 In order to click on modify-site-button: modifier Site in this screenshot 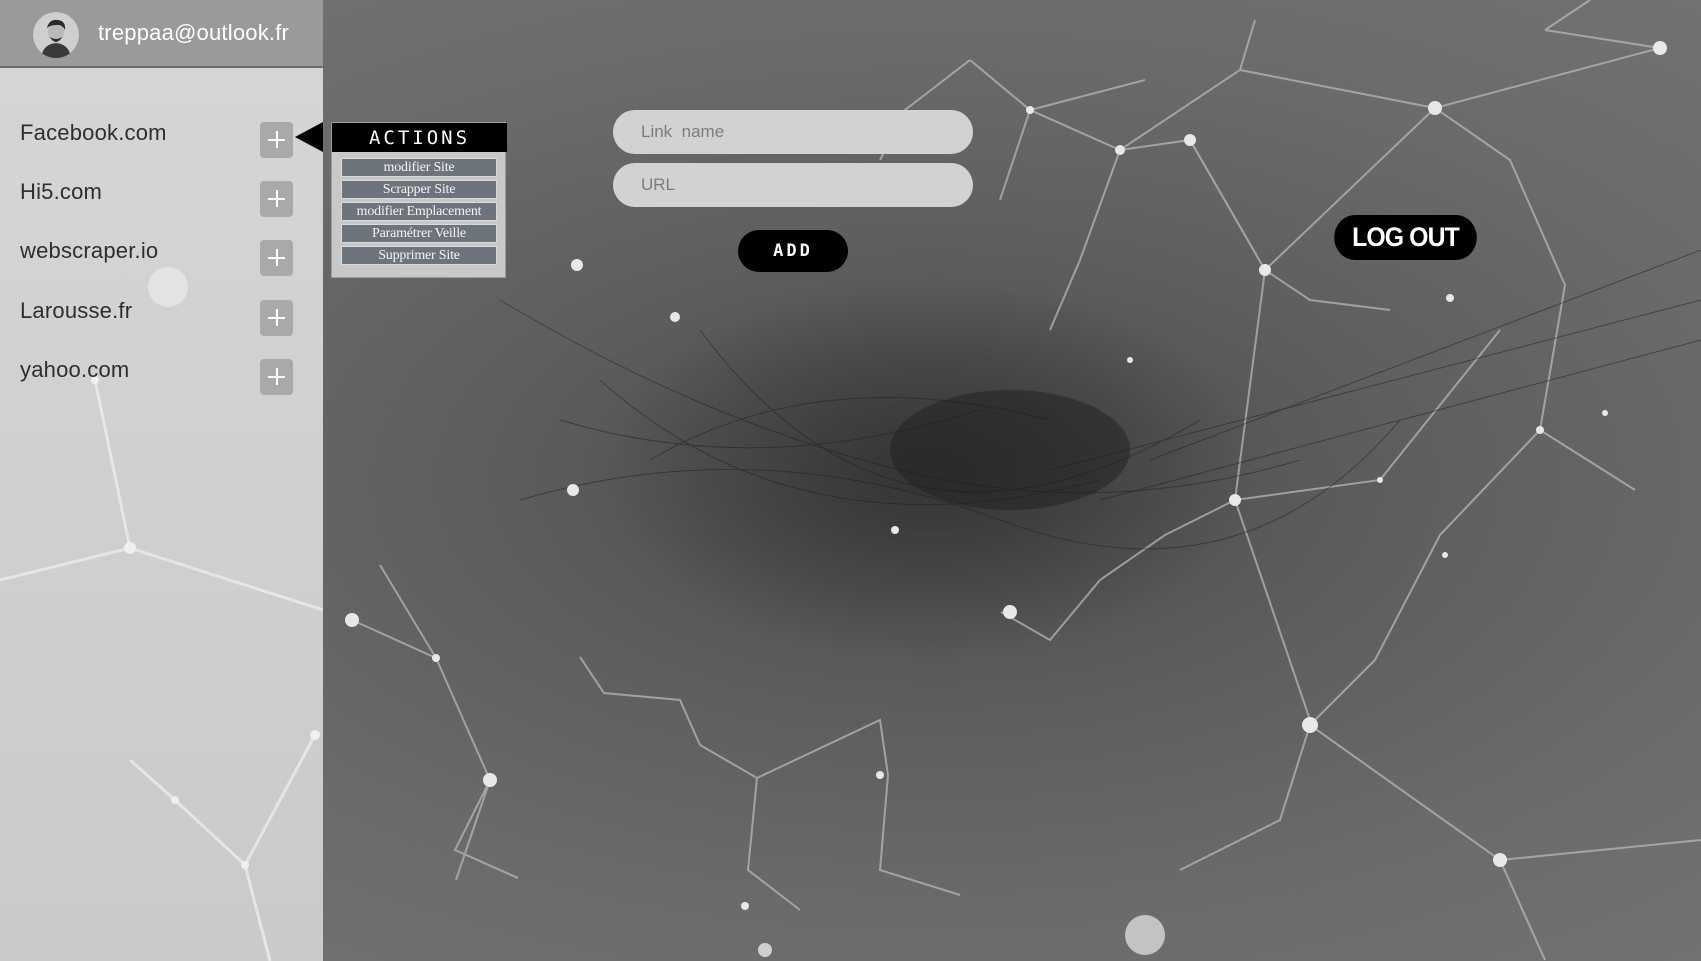, I will do `click(419, 167)`.